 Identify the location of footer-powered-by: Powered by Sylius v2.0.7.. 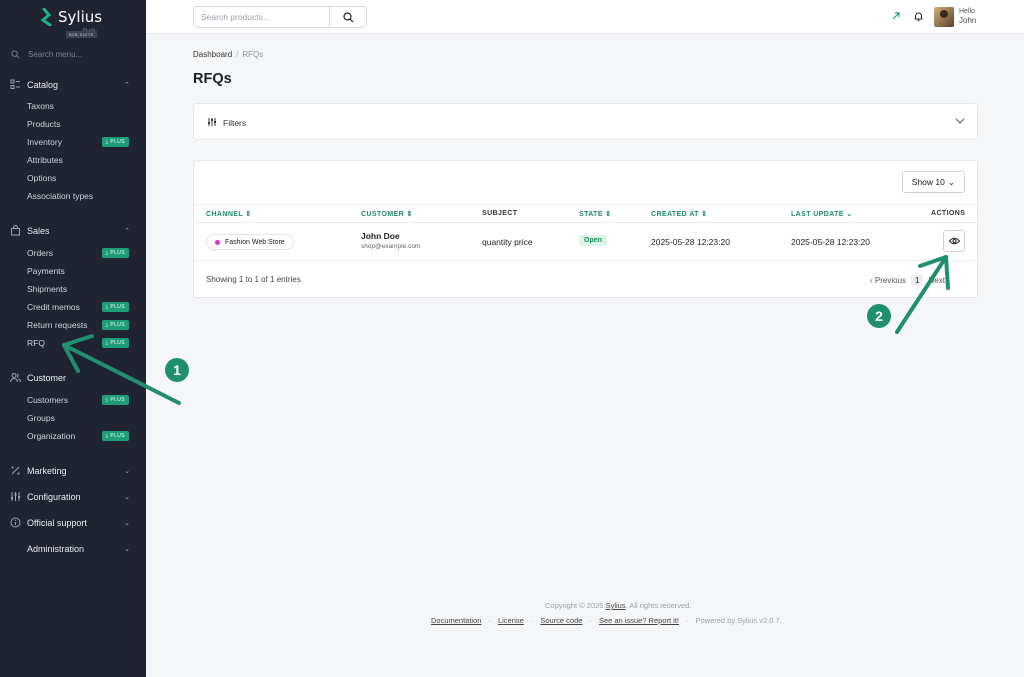
(738, 620).